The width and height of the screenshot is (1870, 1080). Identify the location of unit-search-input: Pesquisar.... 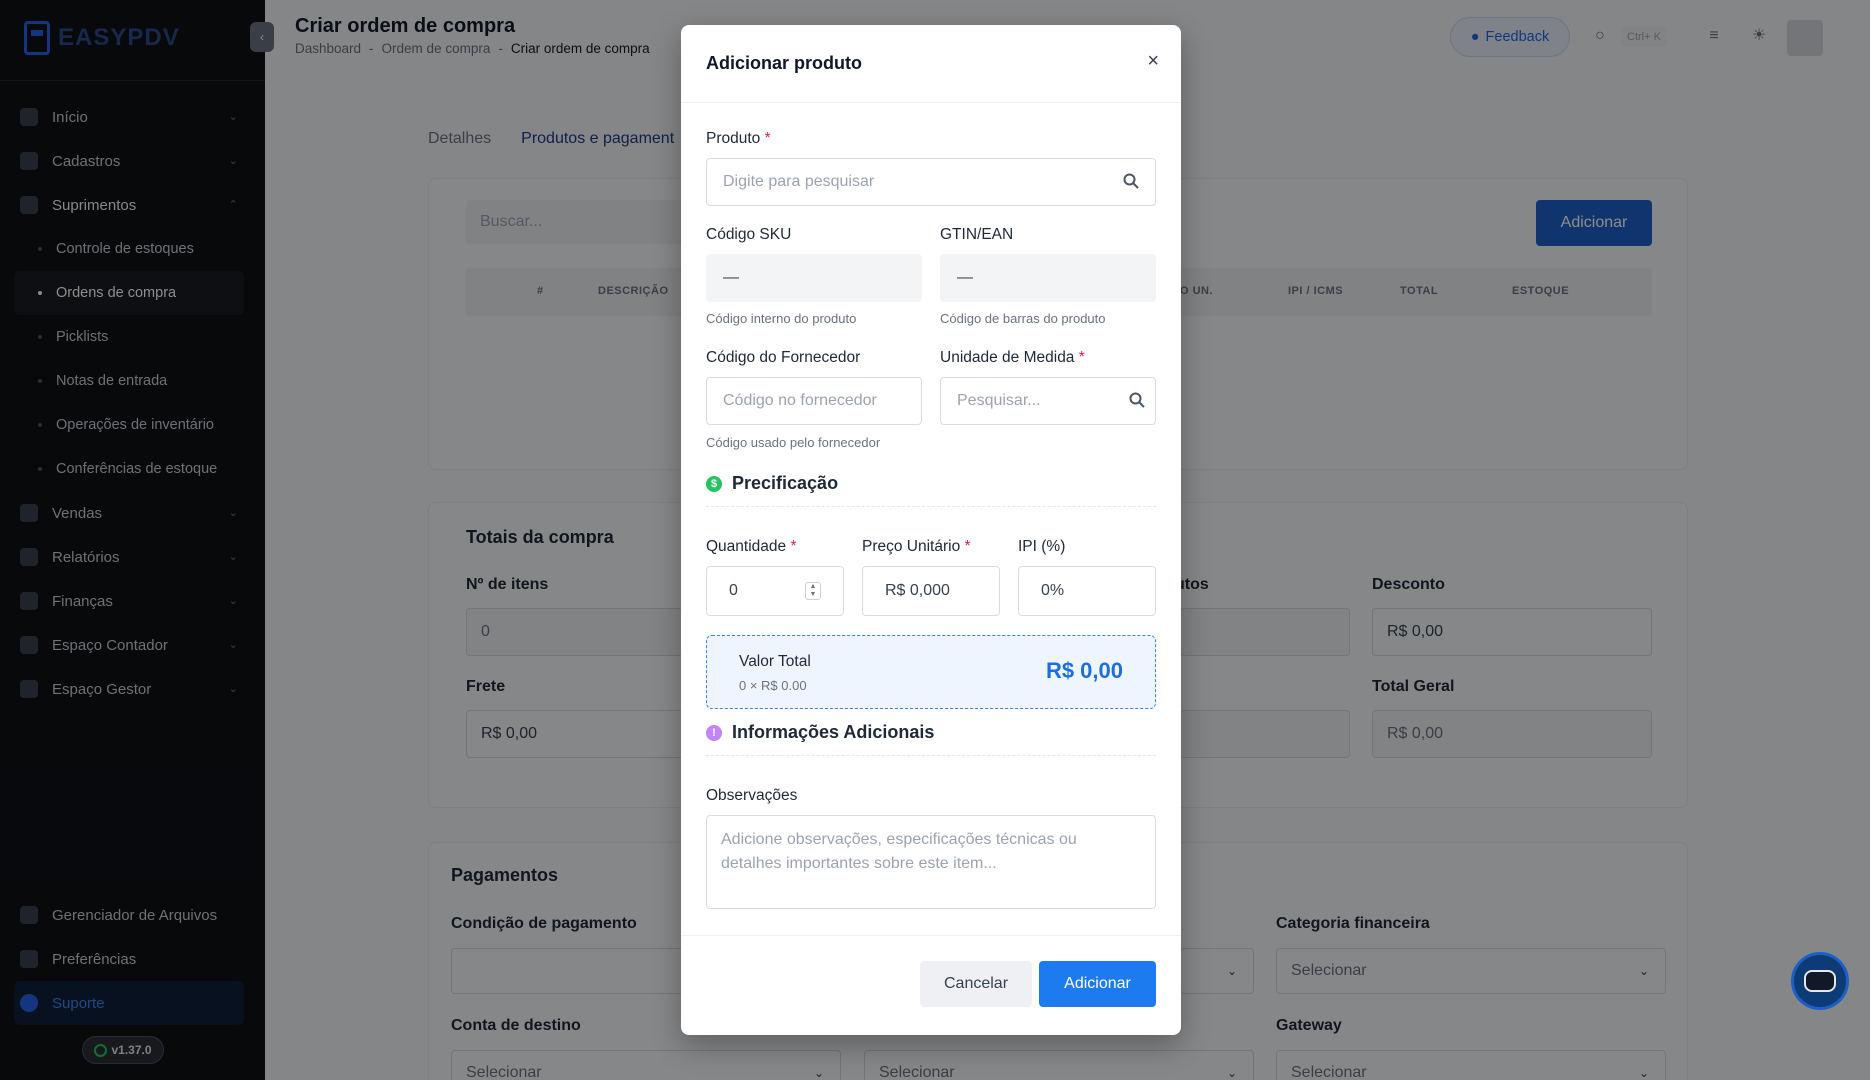
(1048, 401).